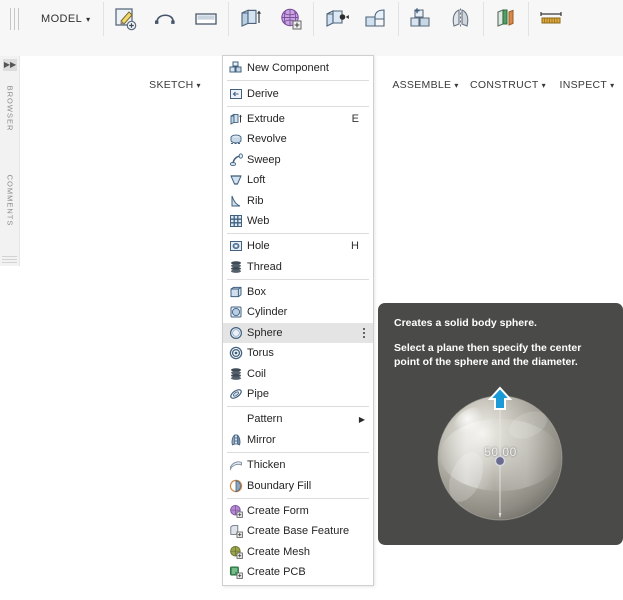 The height and width of the screenshot is (600, 623). I want to click on menu-item-label: Sweep, so click(264, 159).